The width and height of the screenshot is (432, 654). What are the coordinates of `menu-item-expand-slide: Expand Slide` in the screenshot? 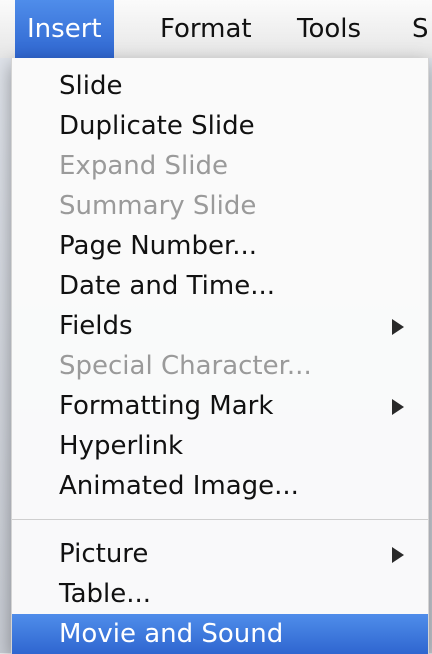 It's located at (220, 166).